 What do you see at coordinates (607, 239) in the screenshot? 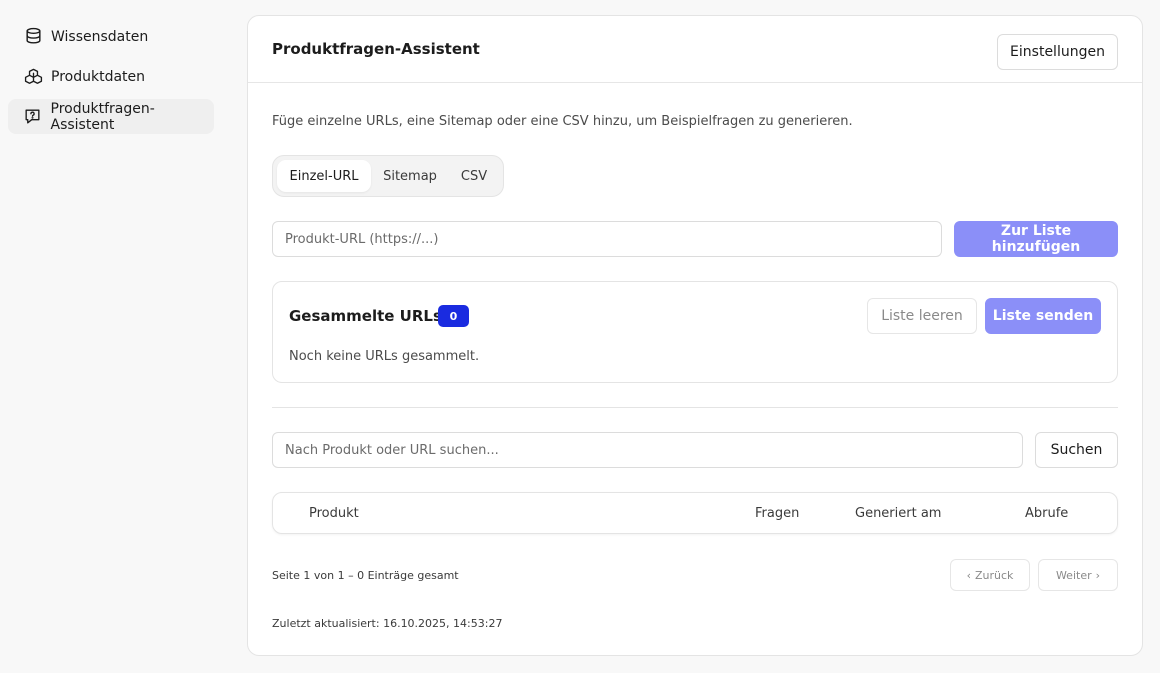
I see `product-url-input` at bounding box center [607, 239].